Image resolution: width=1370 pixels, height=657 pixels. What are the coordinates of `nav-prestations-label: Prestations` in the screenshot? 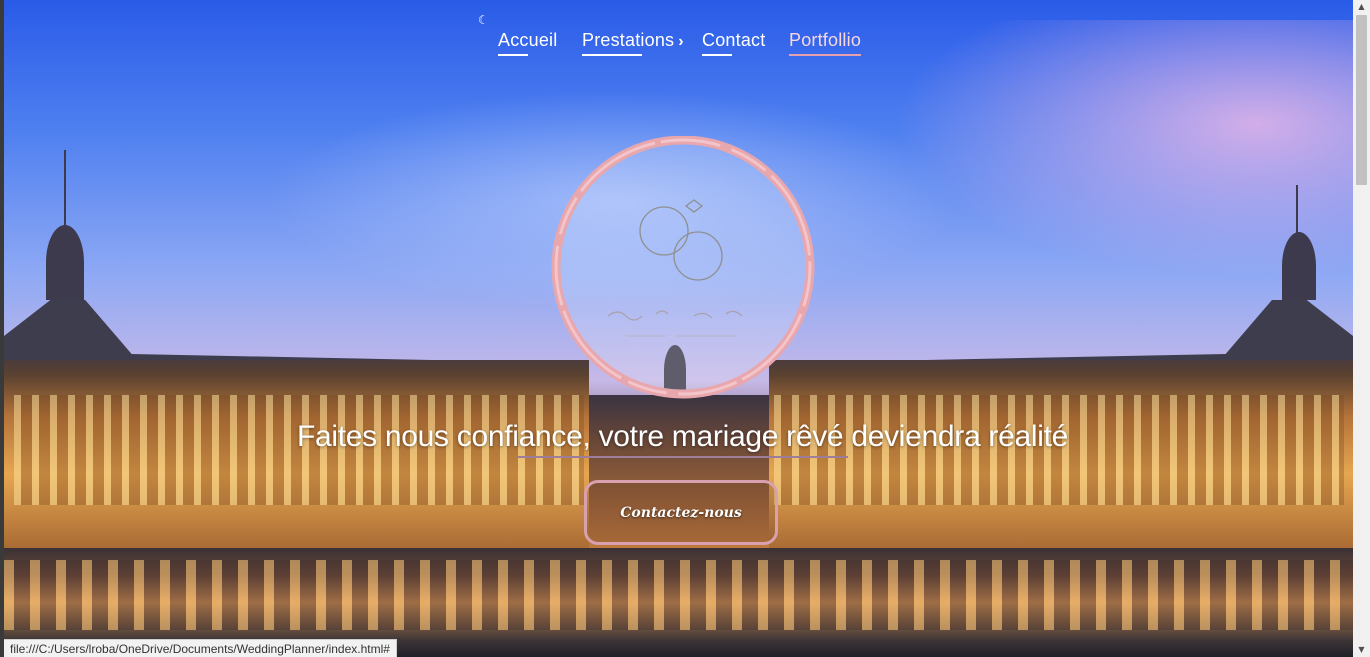 It's located at (628, 40).